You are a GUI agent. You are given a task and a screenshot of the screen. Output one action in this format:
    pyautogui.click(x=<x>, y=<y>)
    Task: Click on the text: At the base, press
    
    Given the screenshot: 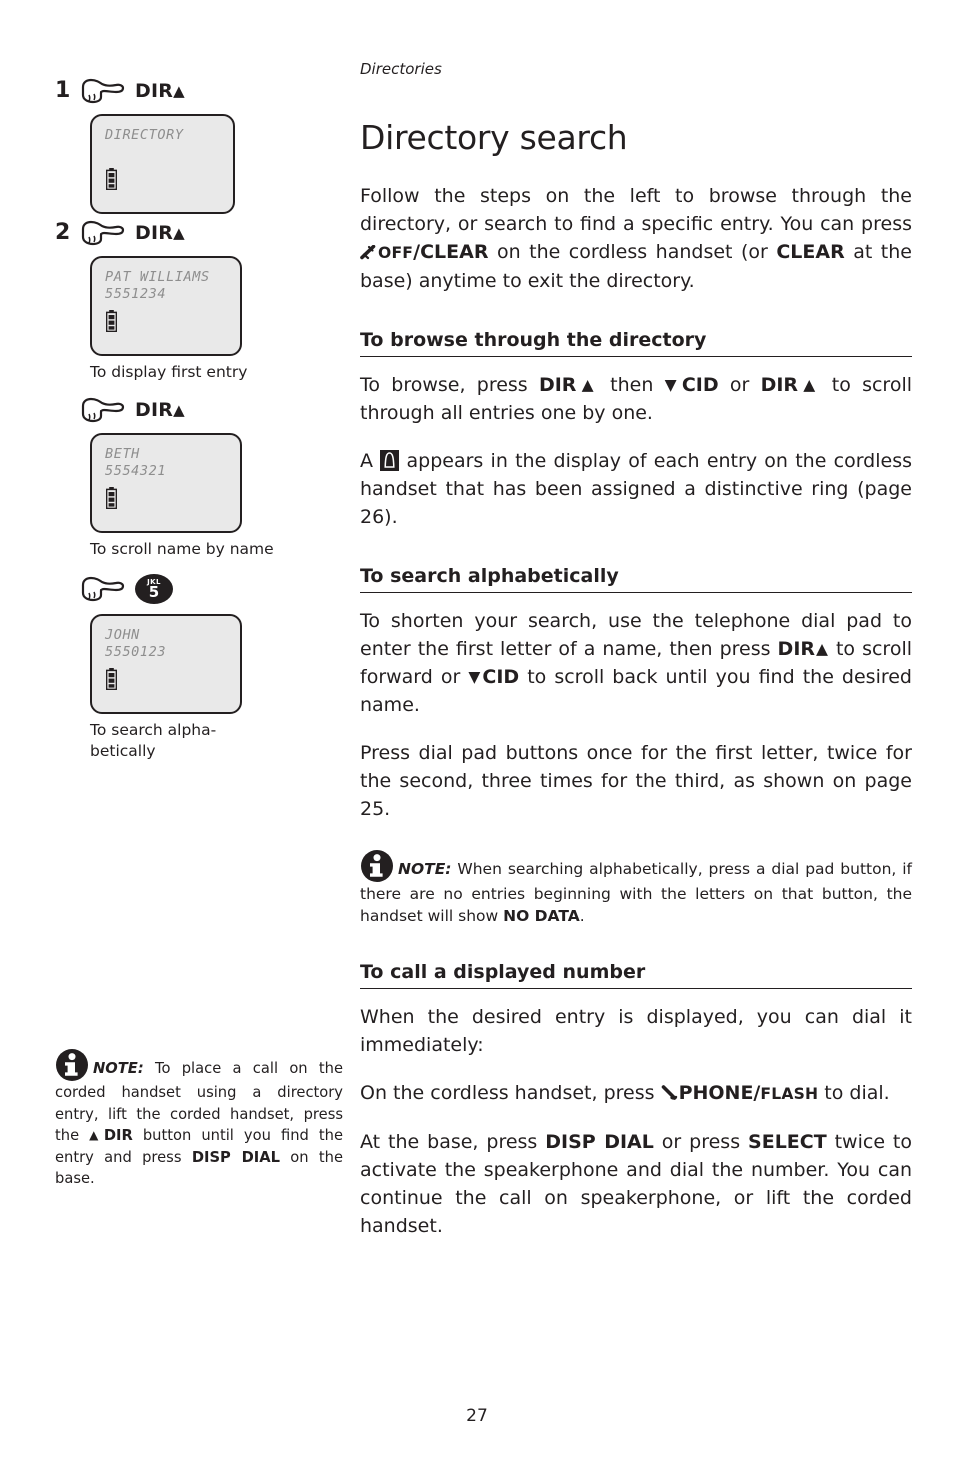 What is the action you would take?
    pyautogui.click(x=453, y=1142)
    